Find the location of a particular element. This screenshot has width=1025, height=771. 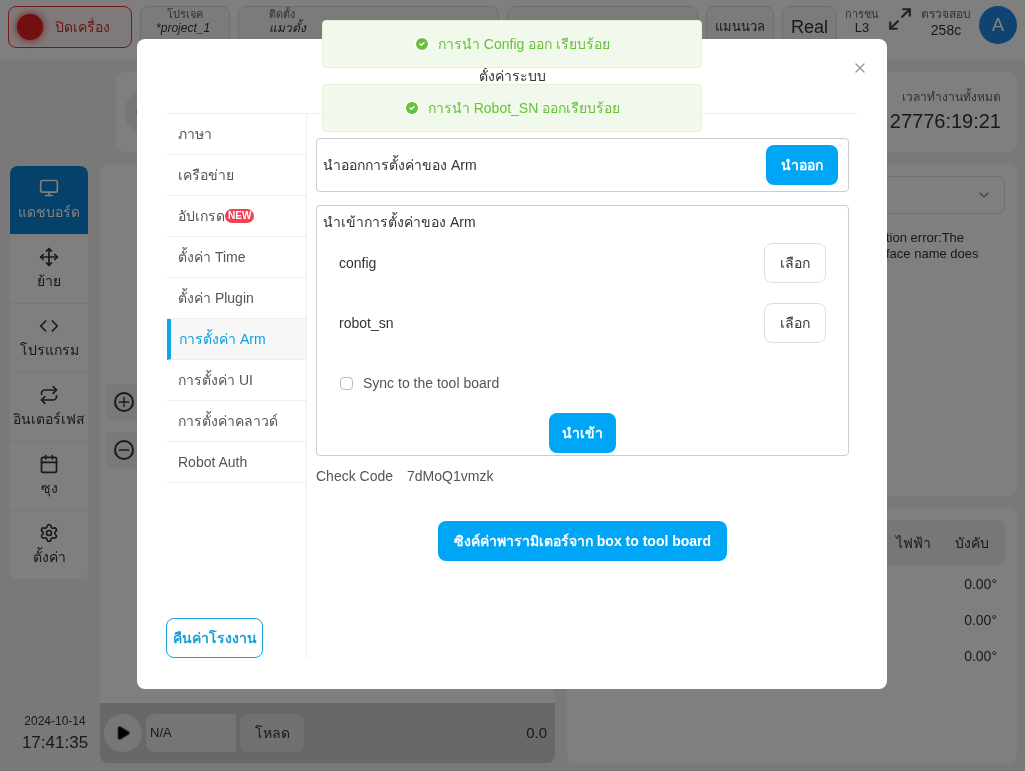

file-label: config is located at coordinates (358, 263).